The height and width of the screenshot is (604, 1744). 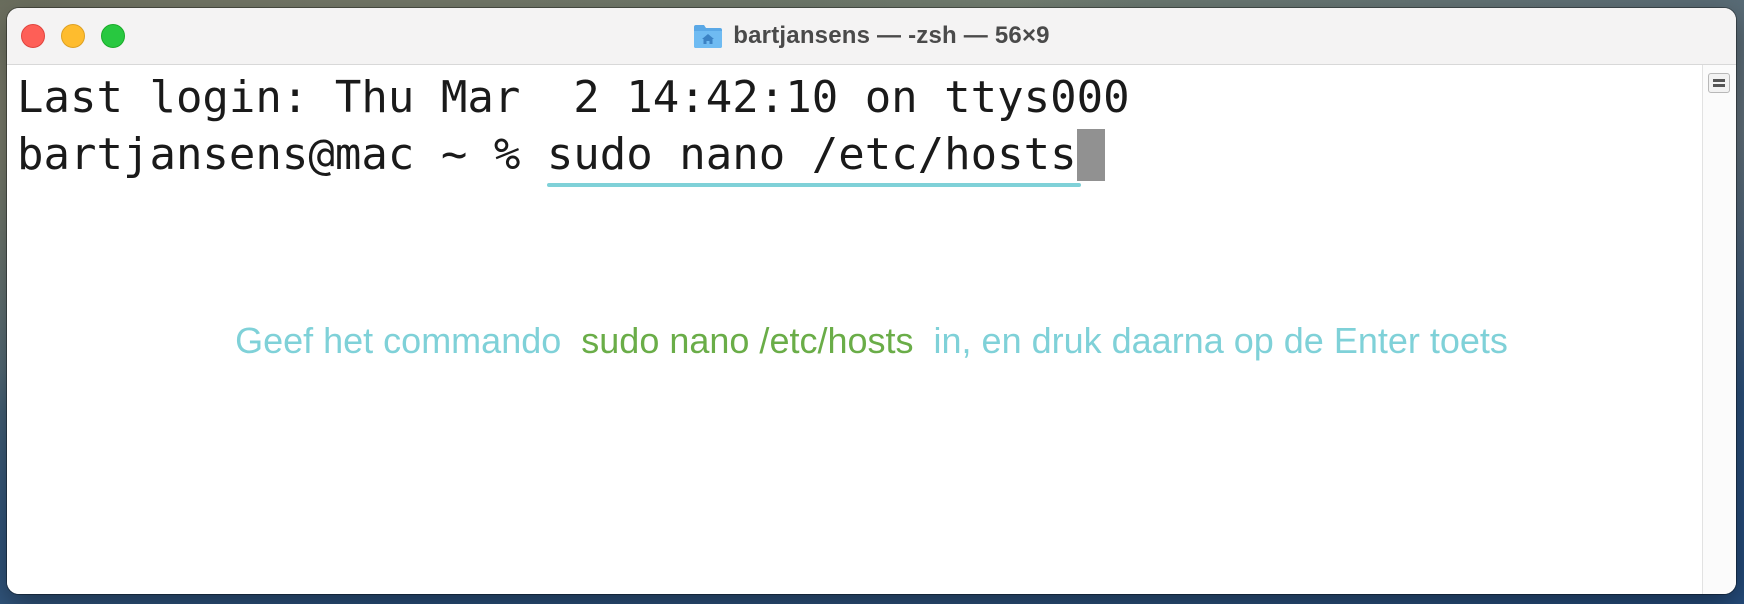 What do you see at coordinates (1090, 155) in the screenshot?
I see `text-cursor` at bounding box center [1090, 155].